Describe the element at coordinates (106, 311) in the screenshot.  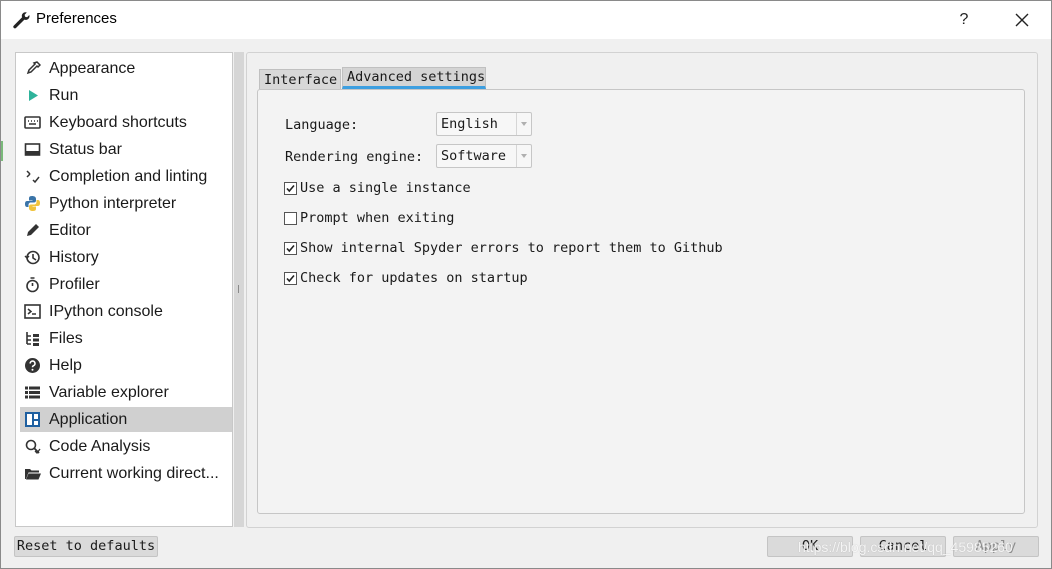
I see `sidebar-item-label: IPython console` at that location.